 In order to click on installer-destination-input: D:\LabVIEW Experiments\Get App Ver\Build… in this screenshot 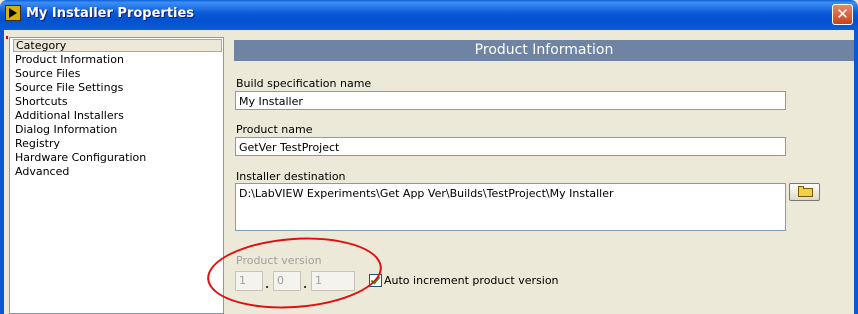, I will do `click(510, 207)`.